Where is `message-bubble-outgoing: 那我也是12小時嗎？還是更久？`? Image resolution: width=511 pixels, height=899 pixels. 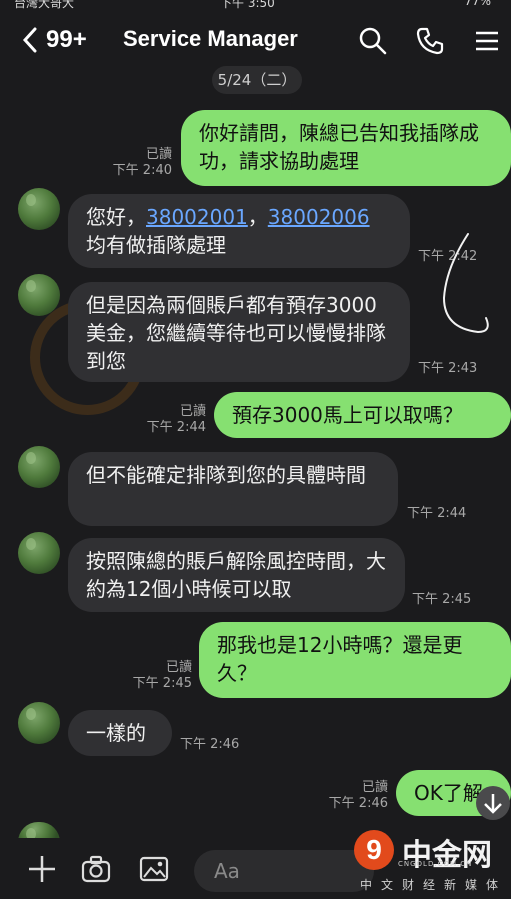
message-bubble-outgoing: 那我也是12小時嗎？還是更久？ is located at coordinates (355, 660).